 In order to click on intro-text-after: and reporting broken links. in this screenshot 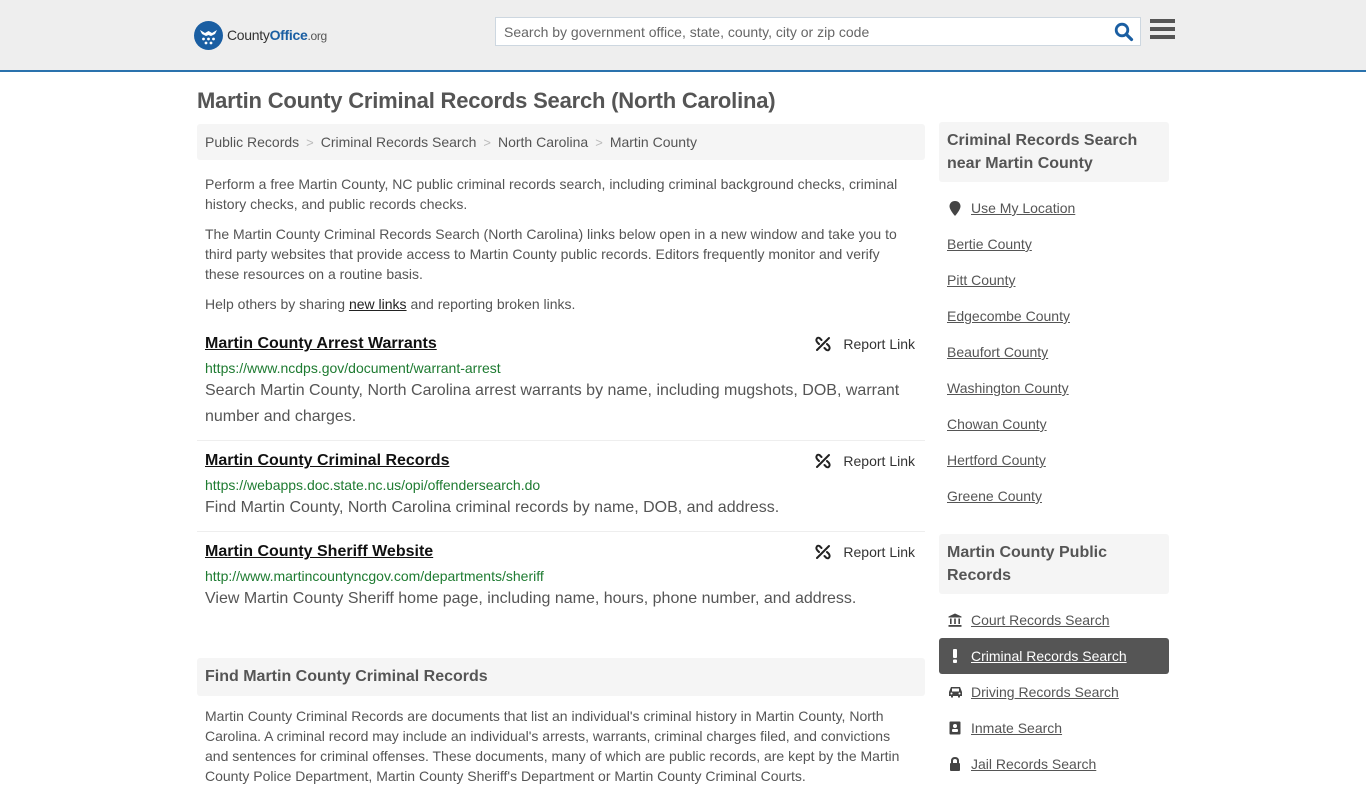, I will do `click(491, 304)`.